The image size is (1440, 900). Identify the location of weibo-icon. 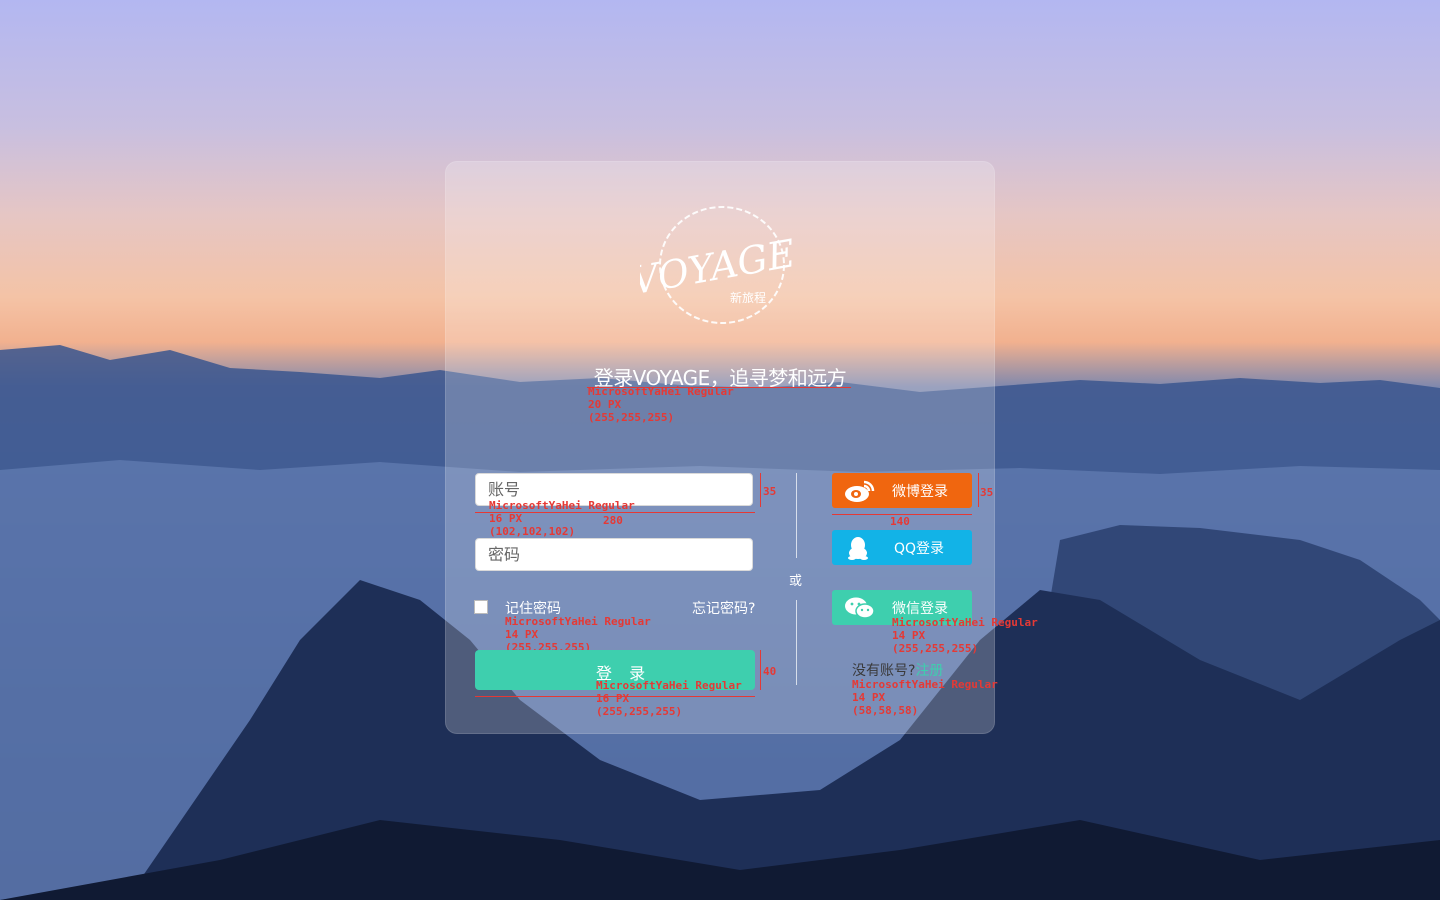
(860, 491).